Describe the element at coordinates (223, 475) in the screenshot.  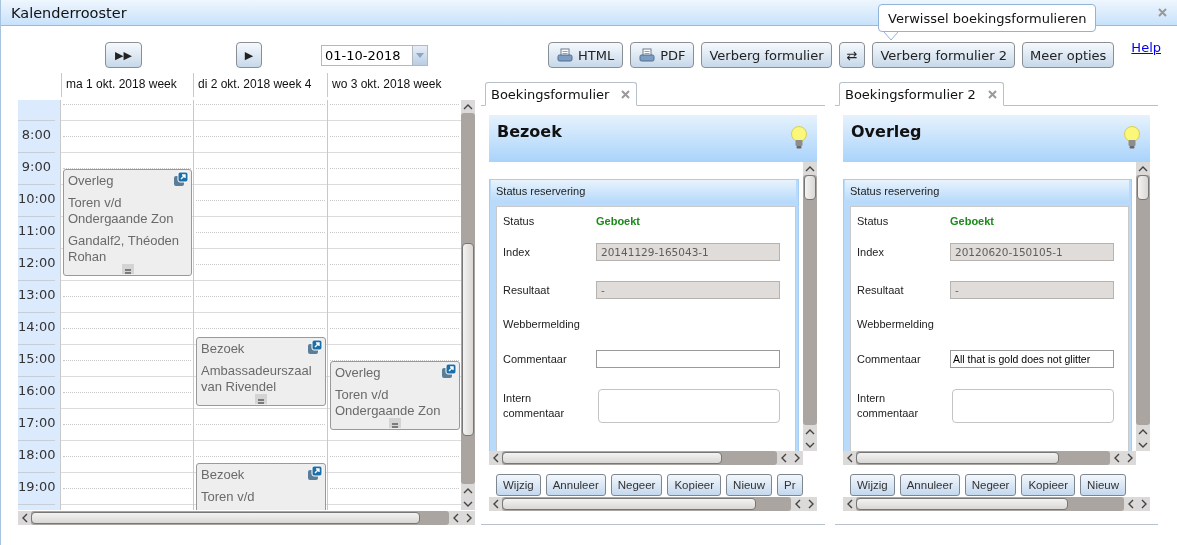
I see `event-title: Bezoek` at that location.